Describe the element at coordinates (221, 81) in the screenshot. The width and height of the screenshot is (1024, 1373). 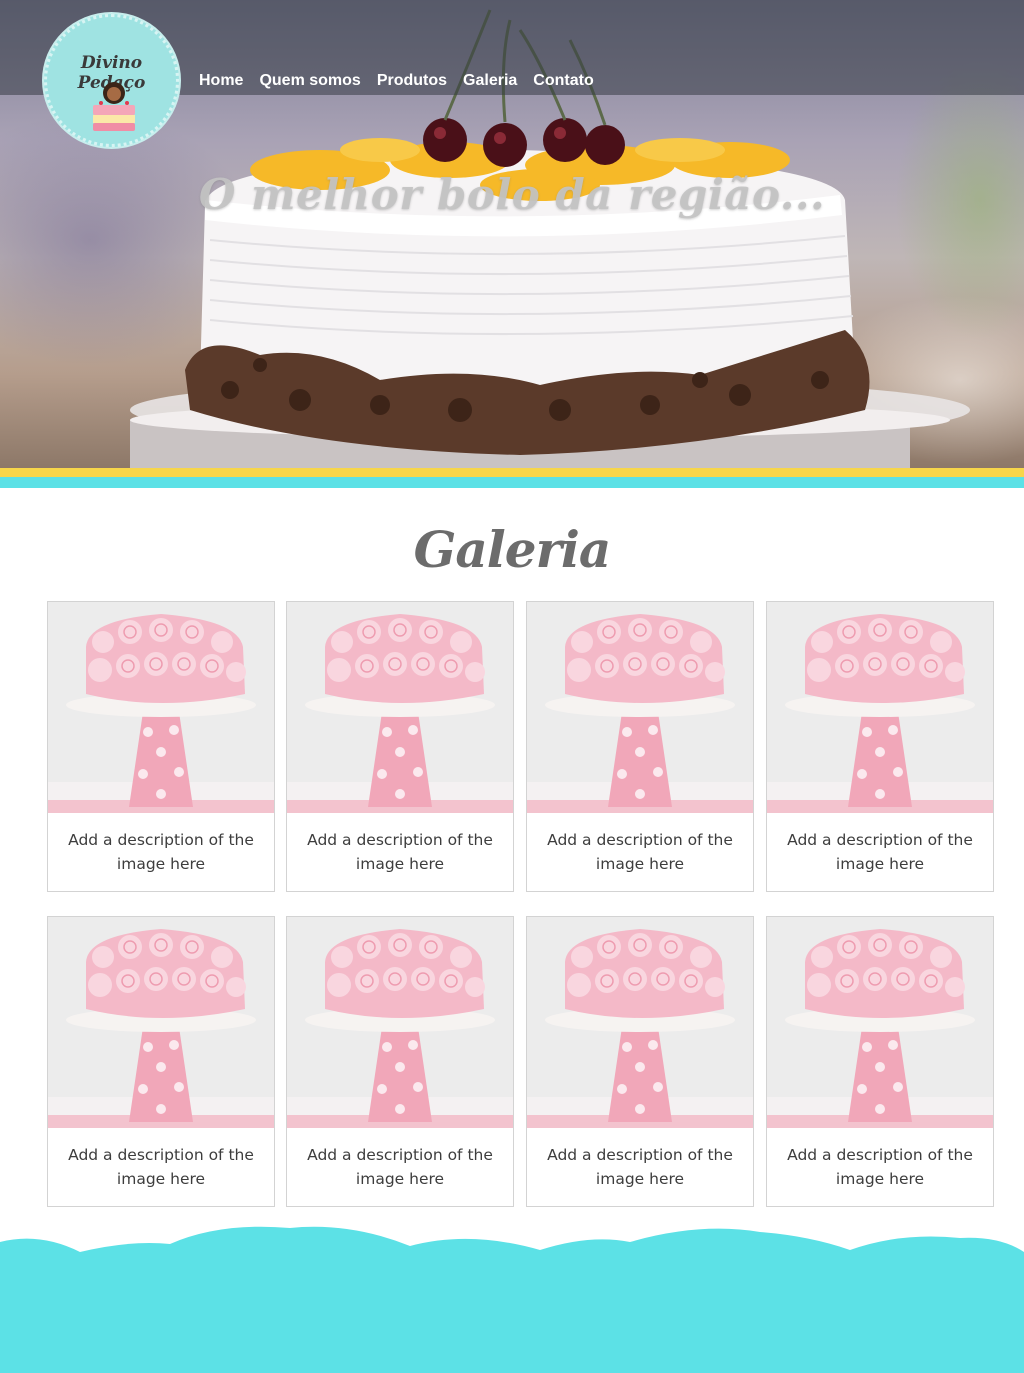
I see `nav-item-home: Home` at that location.